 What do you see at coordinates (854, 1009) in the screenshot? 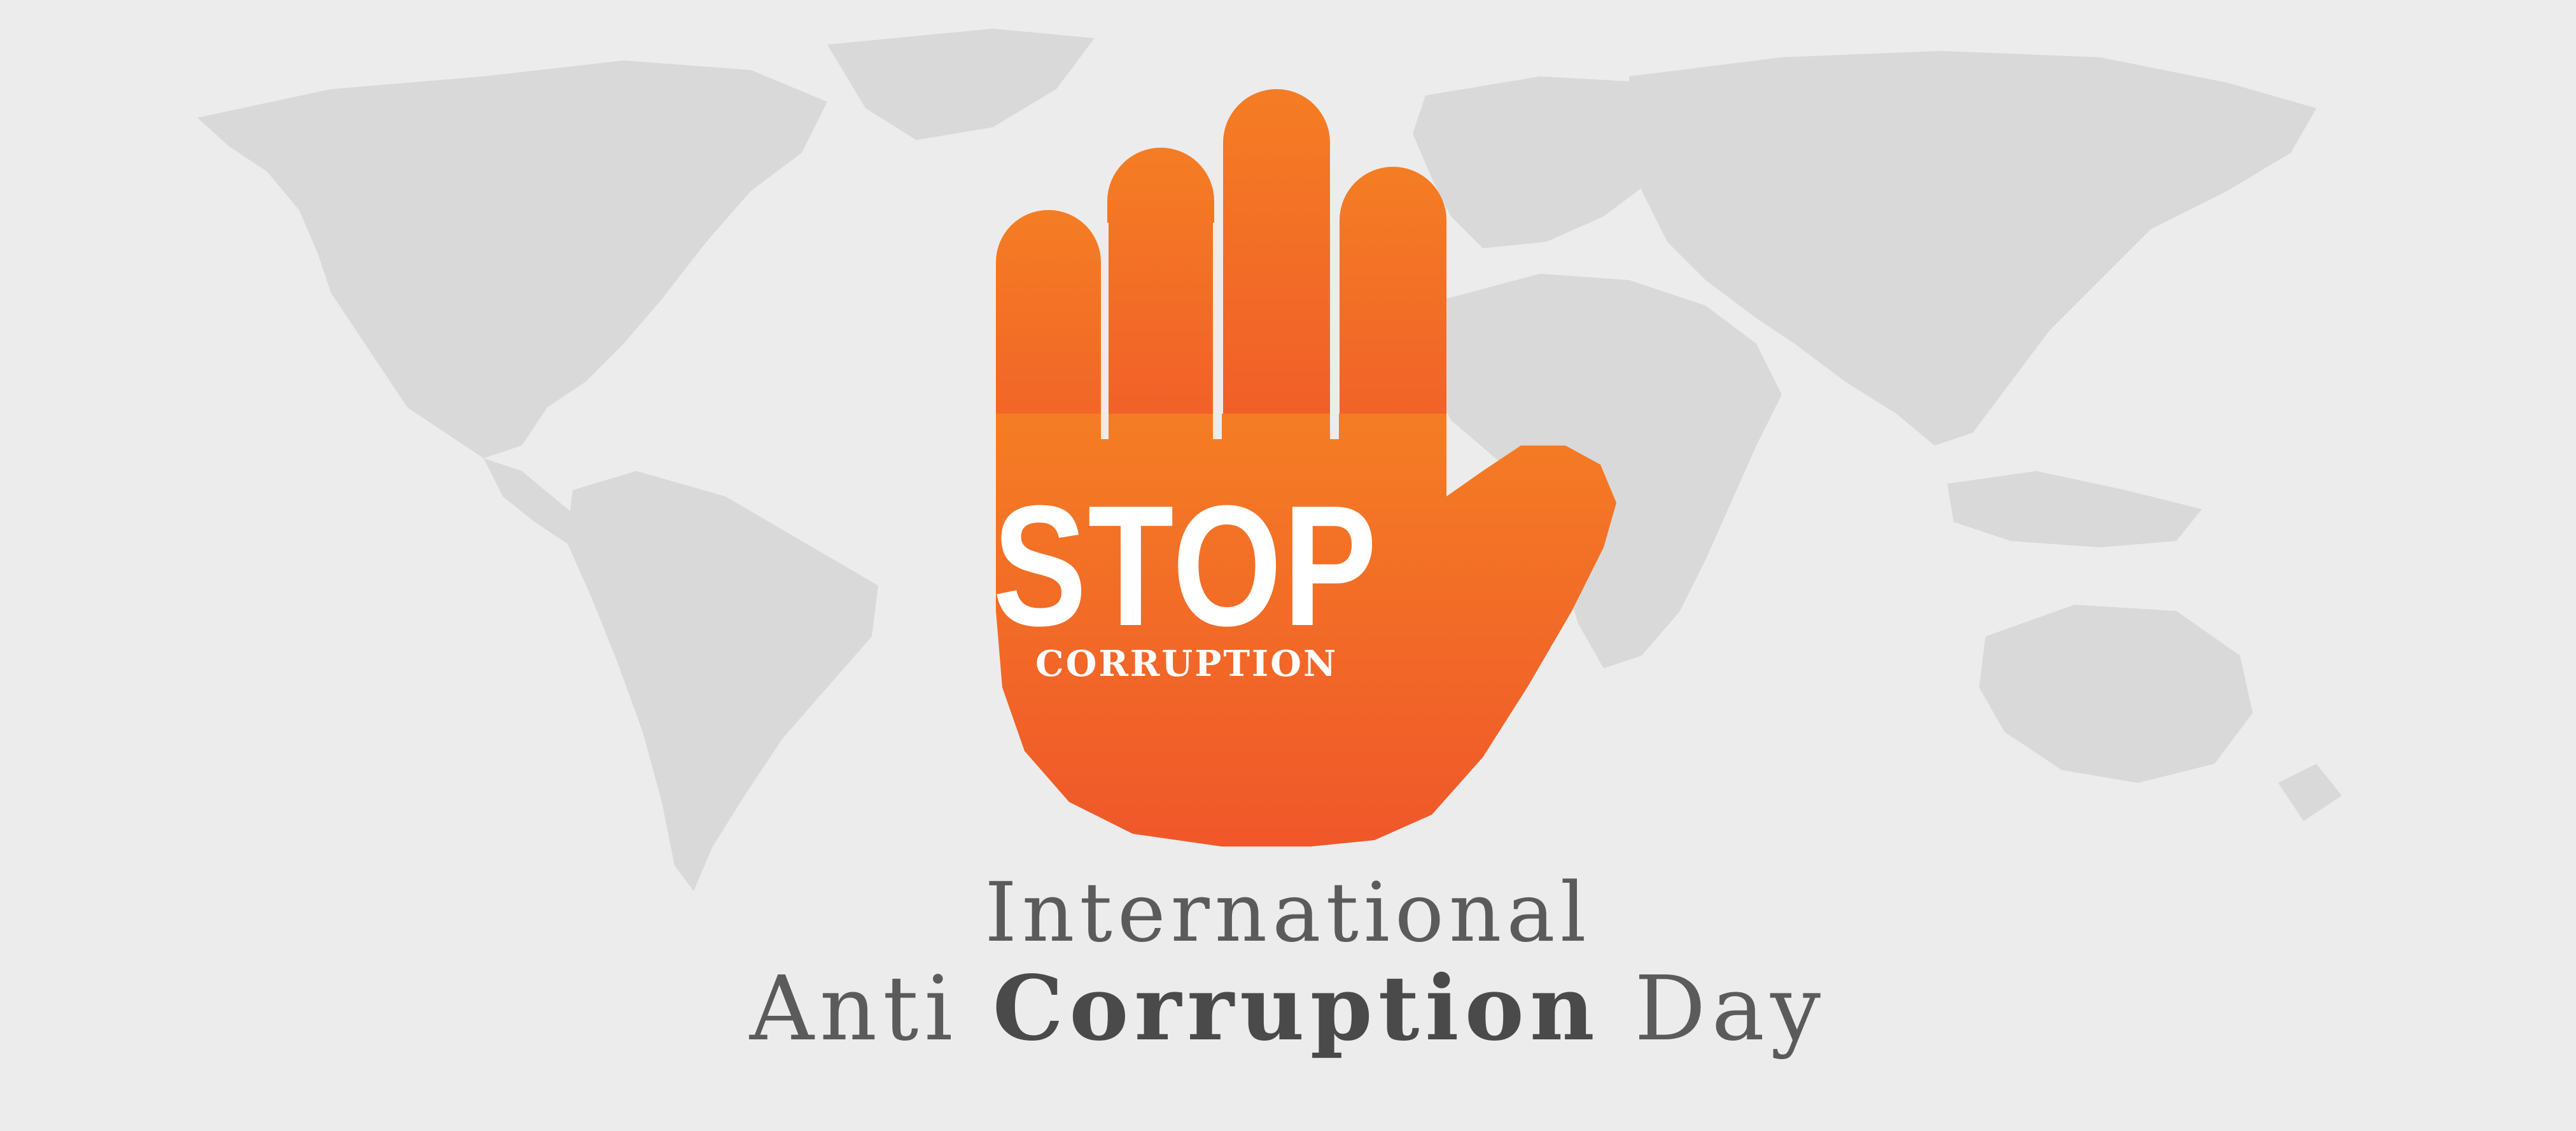
I see `headline-anti: Anti` at bounding box center [854, 1009].